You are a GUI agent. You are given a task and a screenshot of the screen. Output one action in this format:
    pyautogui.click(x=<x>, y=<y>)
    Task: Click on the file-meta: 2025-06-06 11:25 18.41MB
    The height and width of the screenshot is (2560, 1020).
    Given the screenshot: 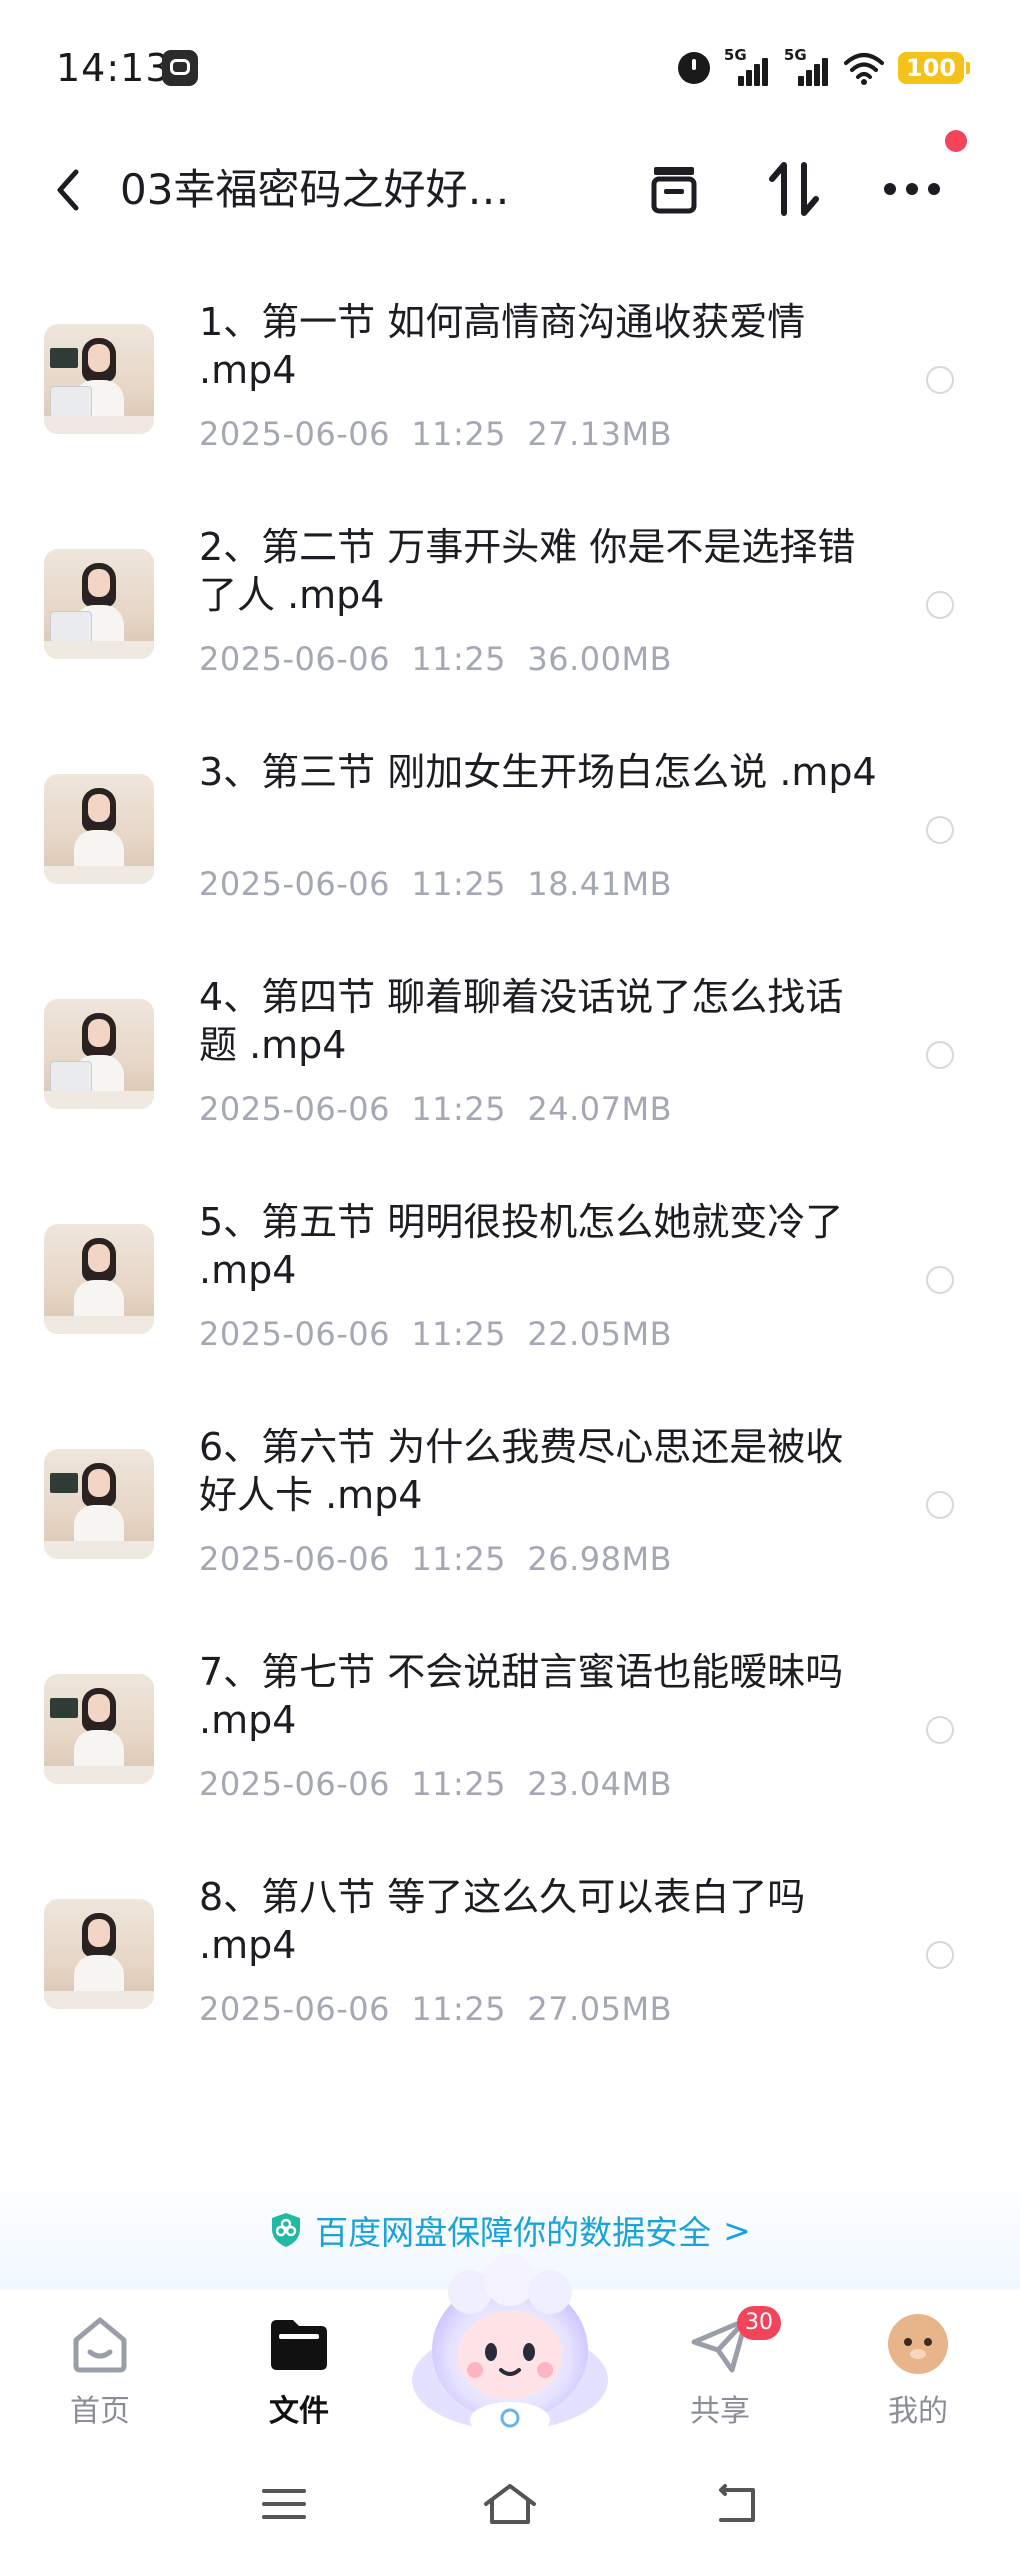 What is the action you would take?
    pyautogui.click(x=436, y=884)
    